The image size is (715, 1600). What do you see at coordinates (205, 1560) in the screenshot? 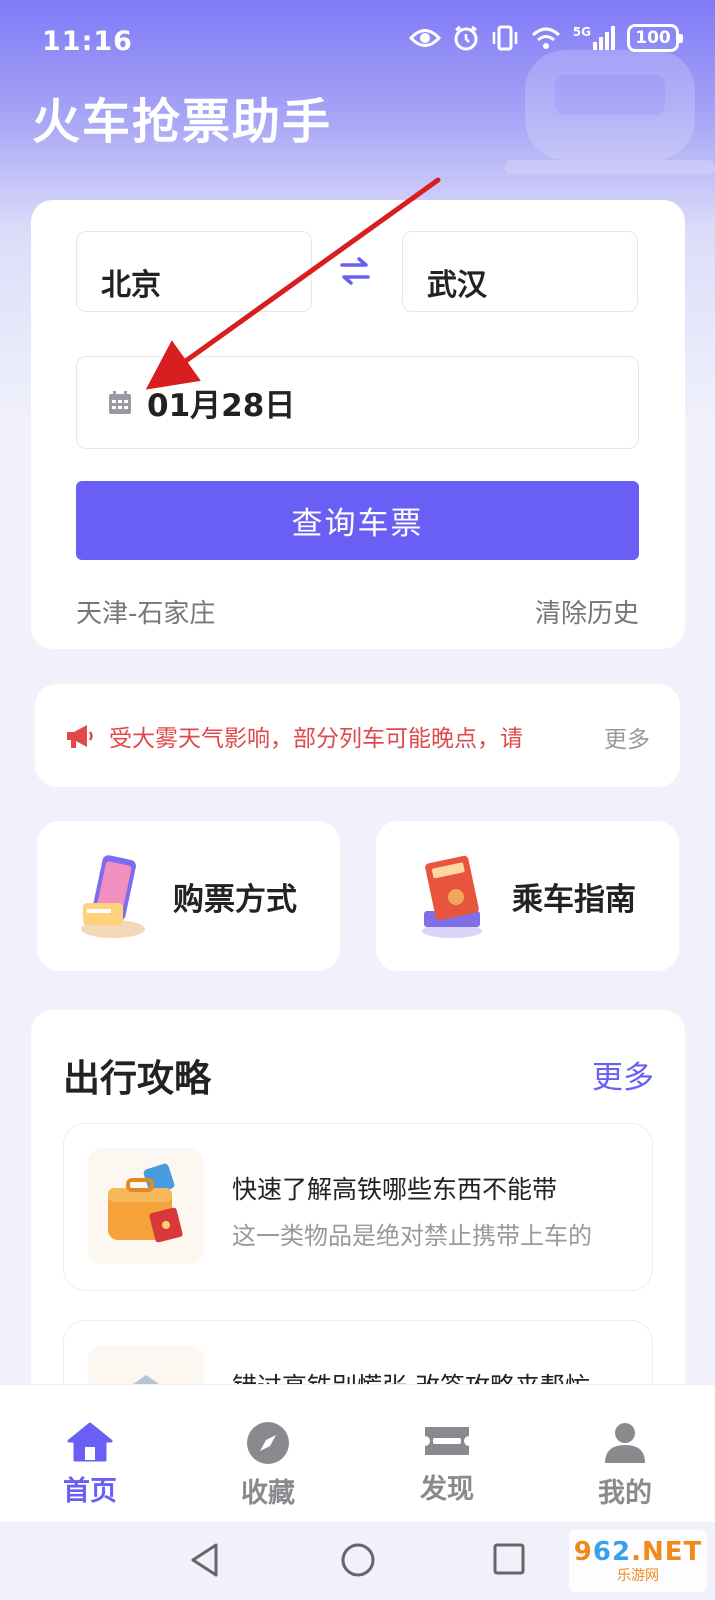
I see `back-icon` at bounding box center [205, 1560].